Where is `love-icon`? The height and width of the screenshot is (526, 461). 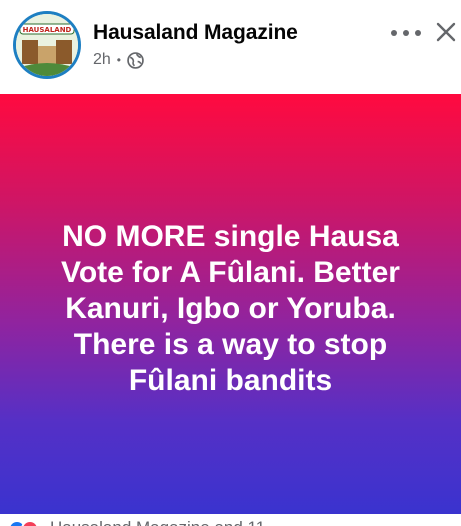
love-icon is located at coordinates (30, 523).